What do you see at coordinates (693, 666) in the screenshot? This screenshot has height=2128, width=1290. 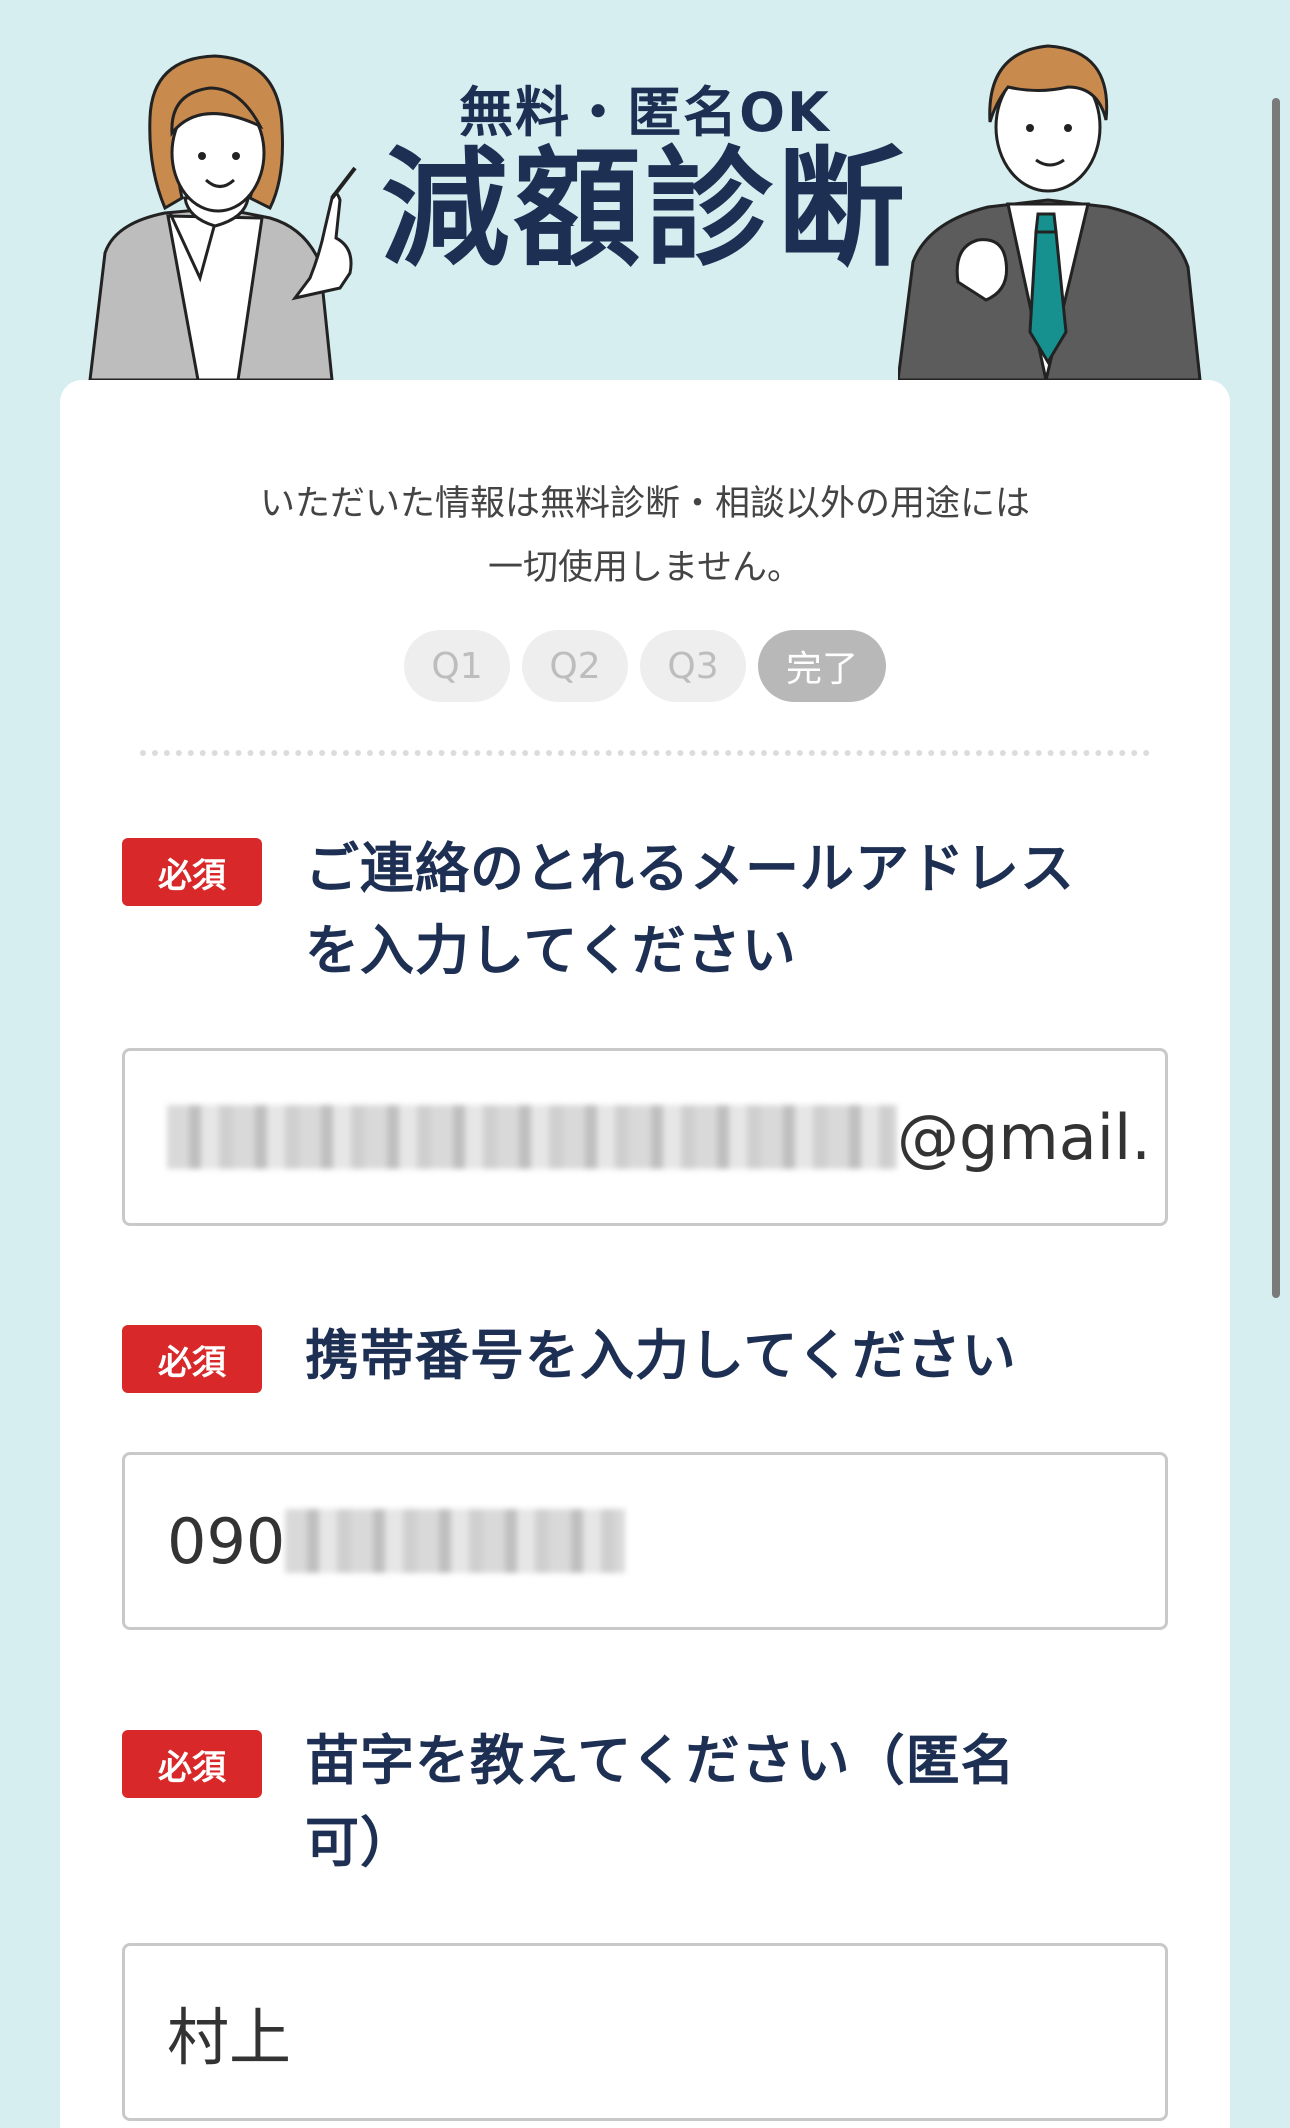 I see `step-q3: Q3` at bounding box center [693, 666].